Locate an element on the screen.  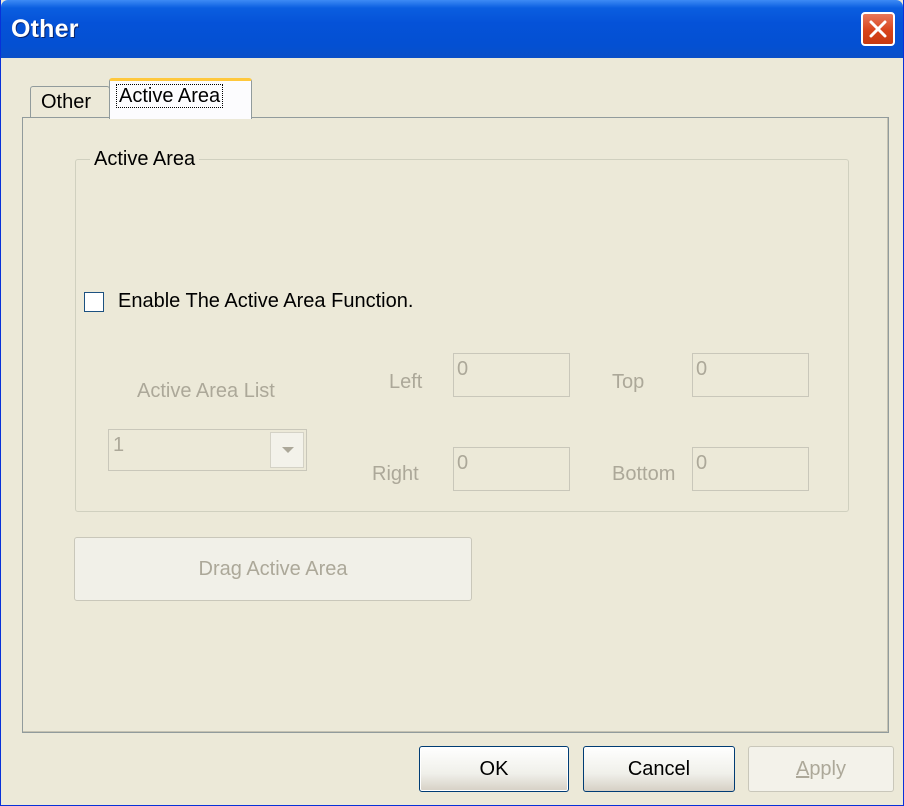
right-field: 0 is located at coordinates (511, 469).